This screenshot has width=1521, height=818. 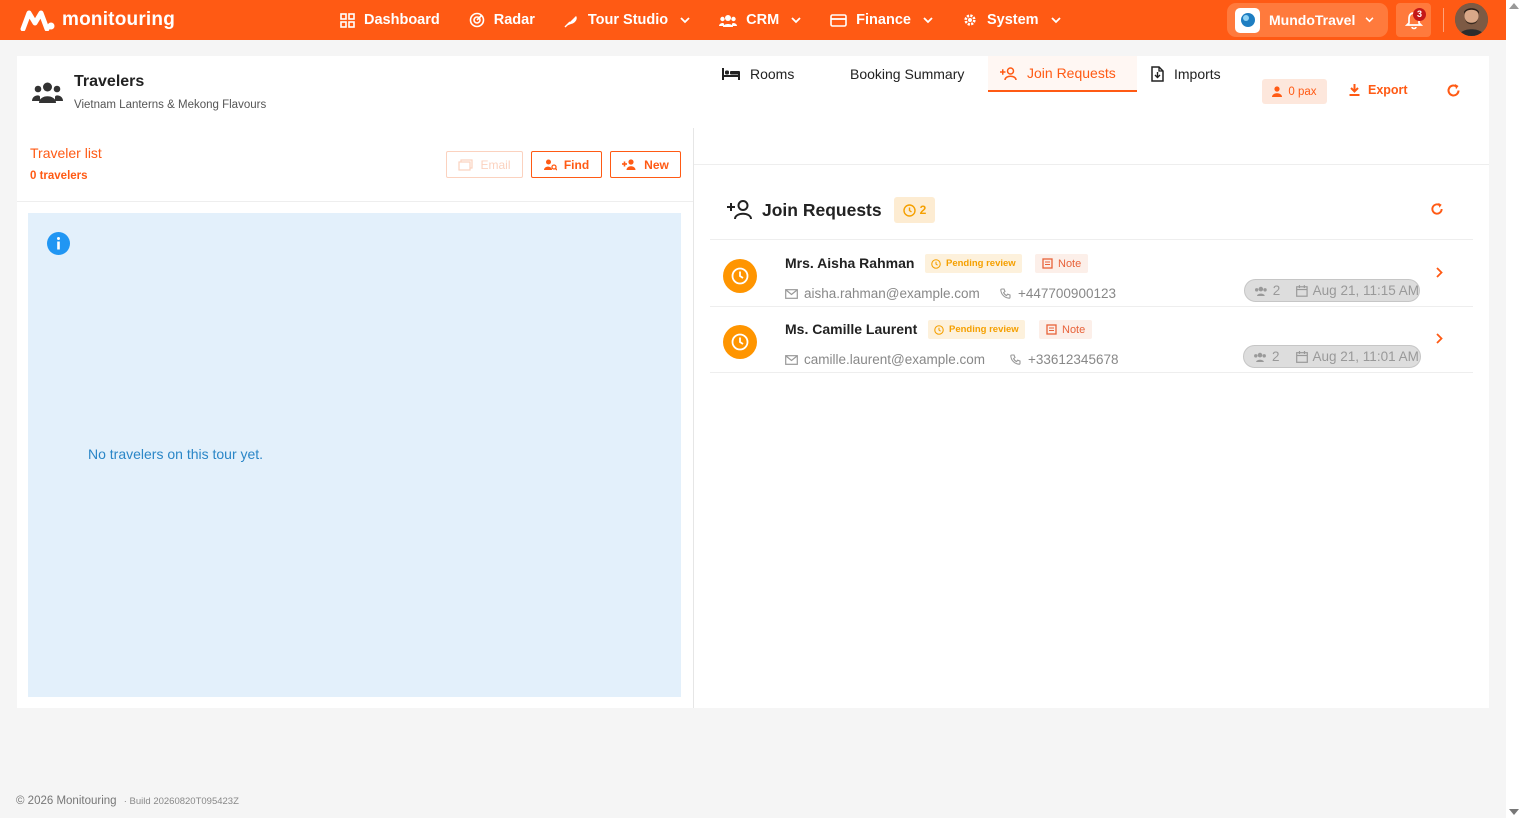 What do you see at coordinates (838, 20) in the screenshot?
I see `card-icon` at bounding box center [838, 20].